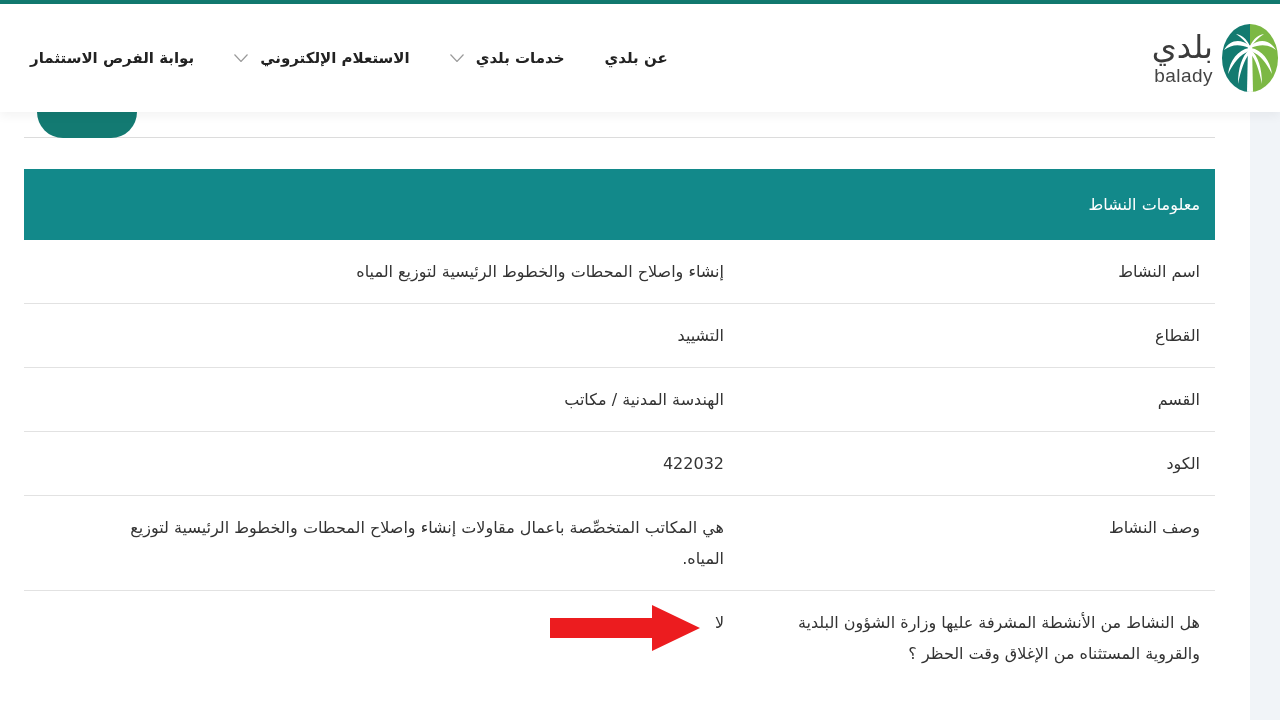 The image size is (1280, 720). What do you see at coordinates (322, 58) in the screenshot?
I see `nav-link: الاستعلام الإلكتروني` at bounding box center [322, 58].